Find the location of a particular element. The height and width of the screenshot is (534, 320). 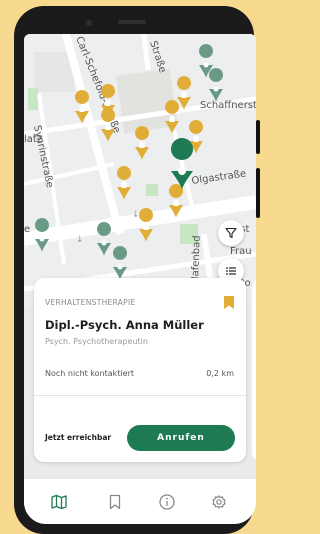

next-card-peek is located at coordinates (254, 370).